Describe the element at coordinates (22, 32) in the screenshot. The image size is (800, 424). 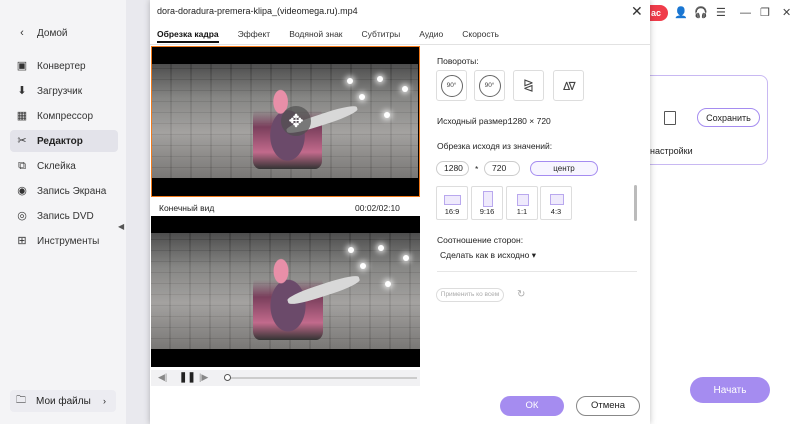
I see `back-arrow-icon: ‹` at that location.